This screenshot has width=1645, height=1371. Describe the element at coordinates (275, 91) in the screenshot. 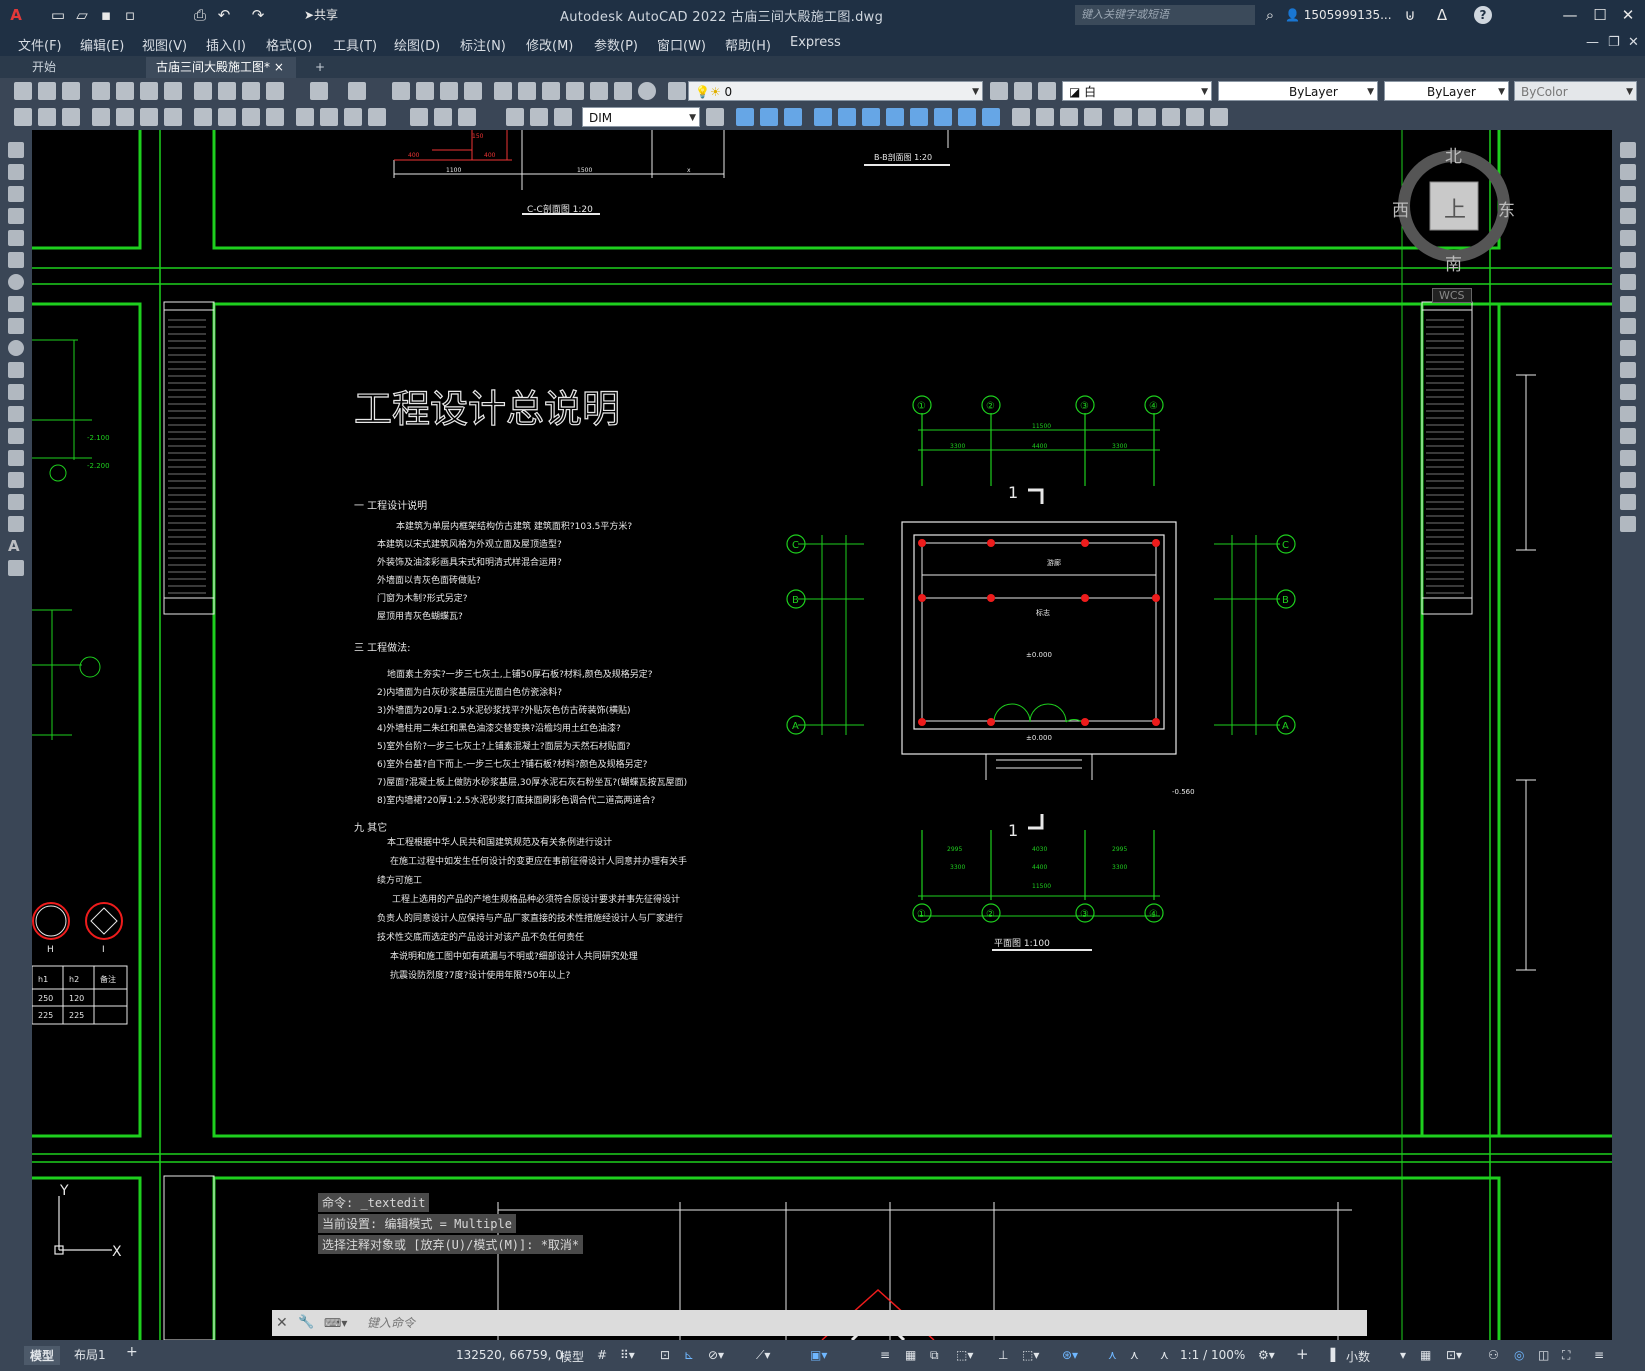

I see `match-properties-icon` at that location.